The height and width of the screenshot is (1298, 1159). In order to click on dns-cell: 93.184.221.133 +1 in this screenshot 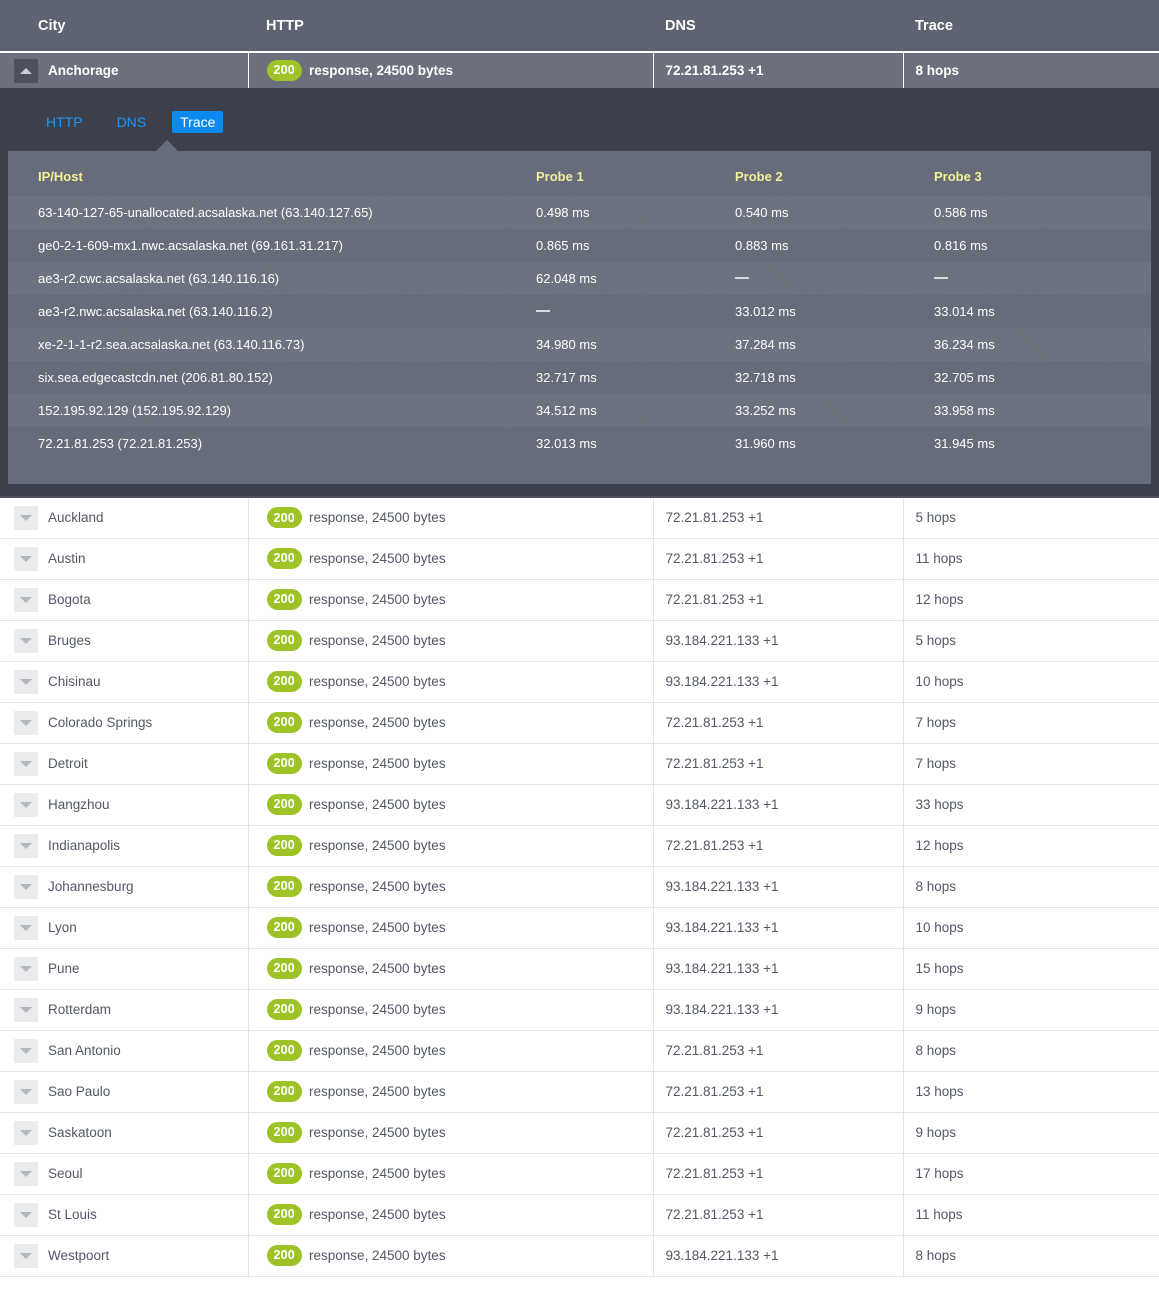, I will do `click(778, 886)`.